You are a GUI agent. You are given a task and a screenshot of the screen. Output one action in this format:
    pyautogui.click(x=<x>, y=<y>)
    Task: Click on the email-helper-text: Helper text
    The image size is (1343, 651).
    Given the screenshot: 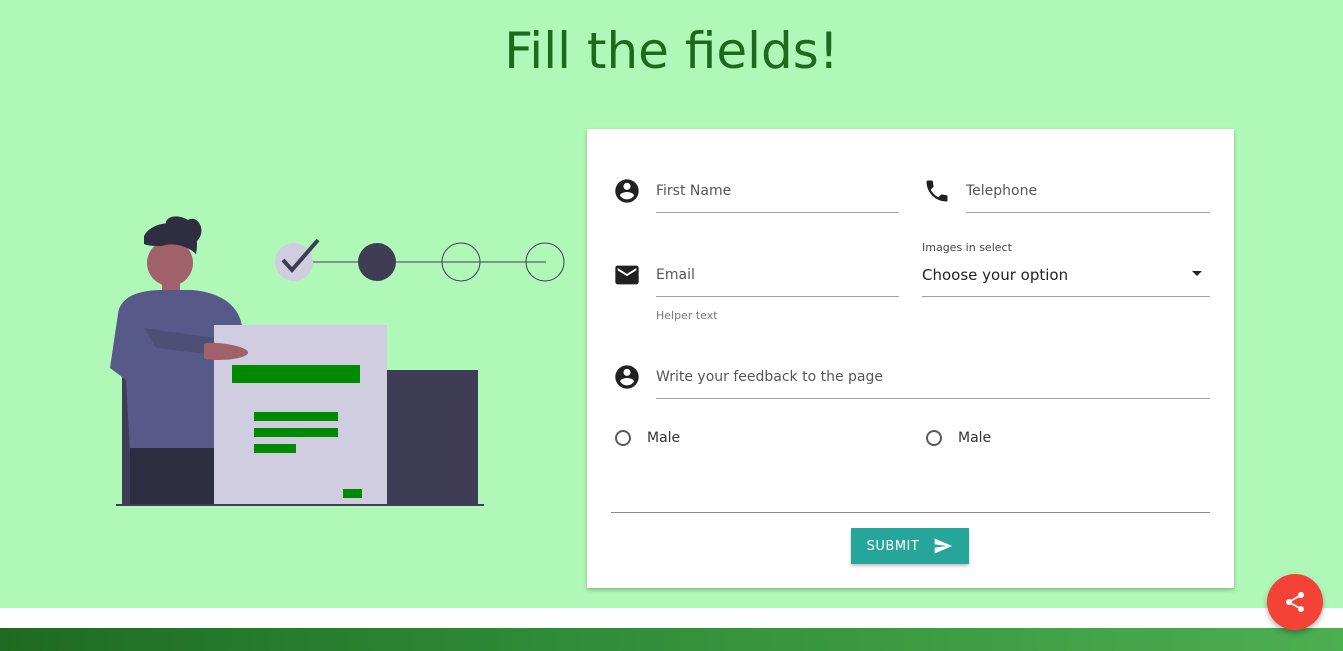 What is the action you would take?
    pyautogui.click(x=687, y=315)
    